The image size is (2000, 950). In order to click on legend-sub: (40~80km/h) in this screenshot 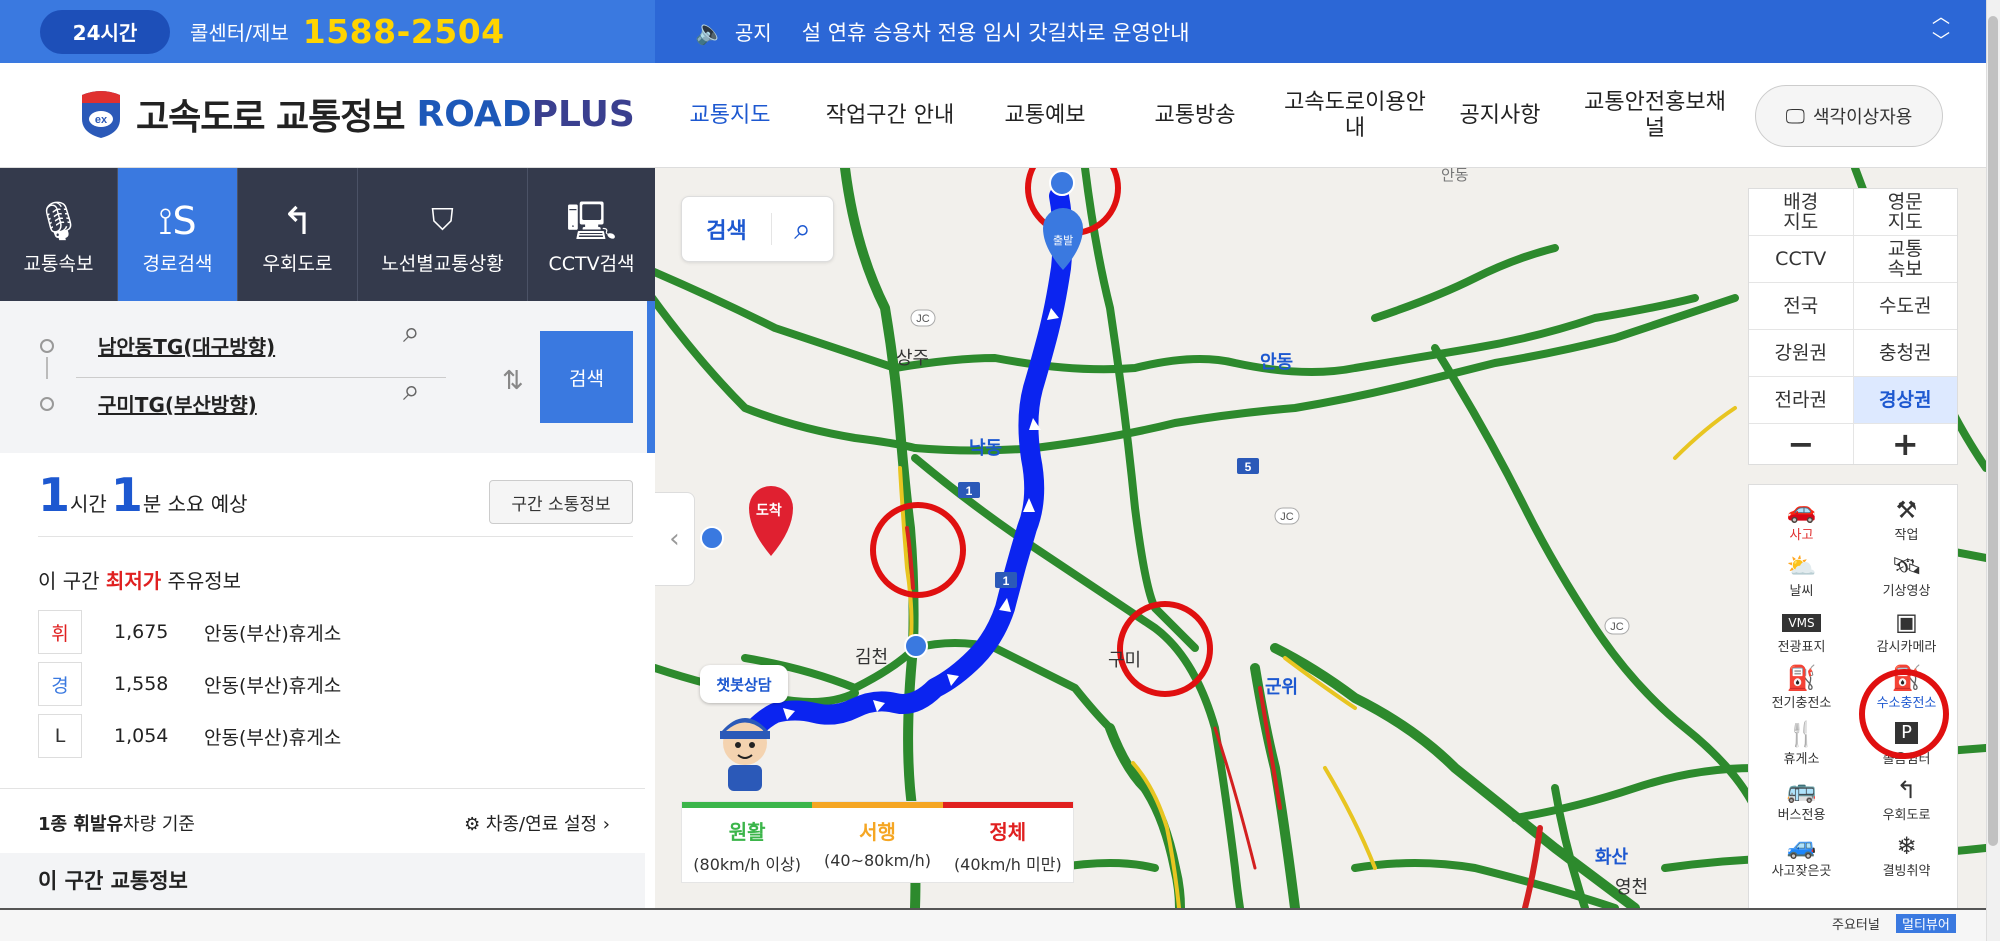, I will do `click(877, 860)`.